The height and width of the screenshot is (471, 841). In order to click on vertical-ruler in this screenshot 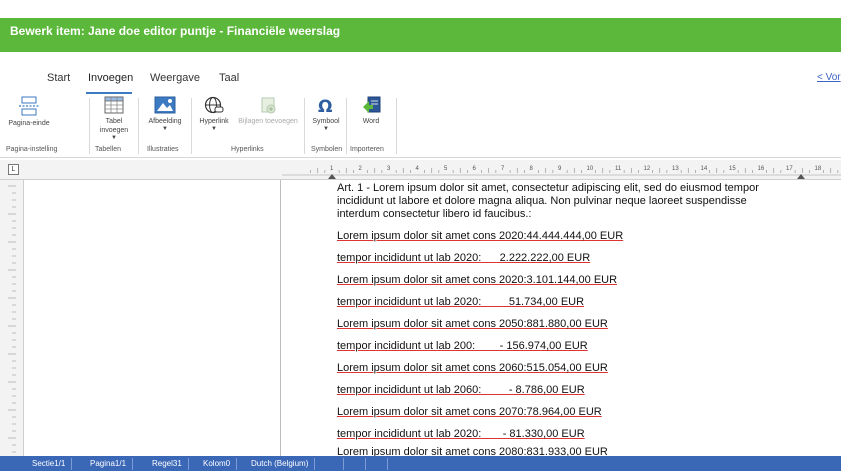, I will do `click(12, 318)`.